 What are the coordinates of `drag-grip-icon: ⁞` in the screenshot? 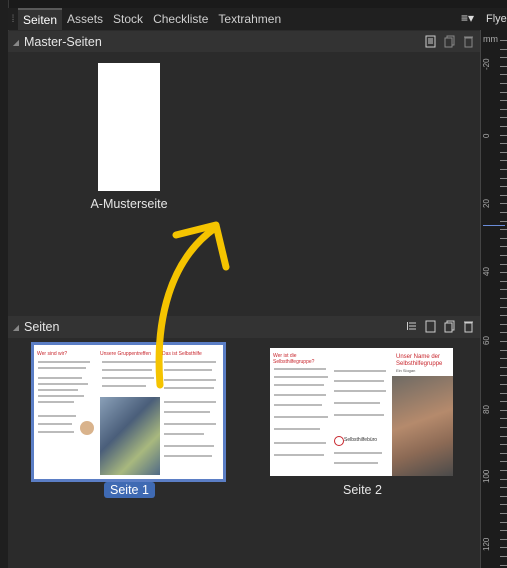 It's located at (13, 19).